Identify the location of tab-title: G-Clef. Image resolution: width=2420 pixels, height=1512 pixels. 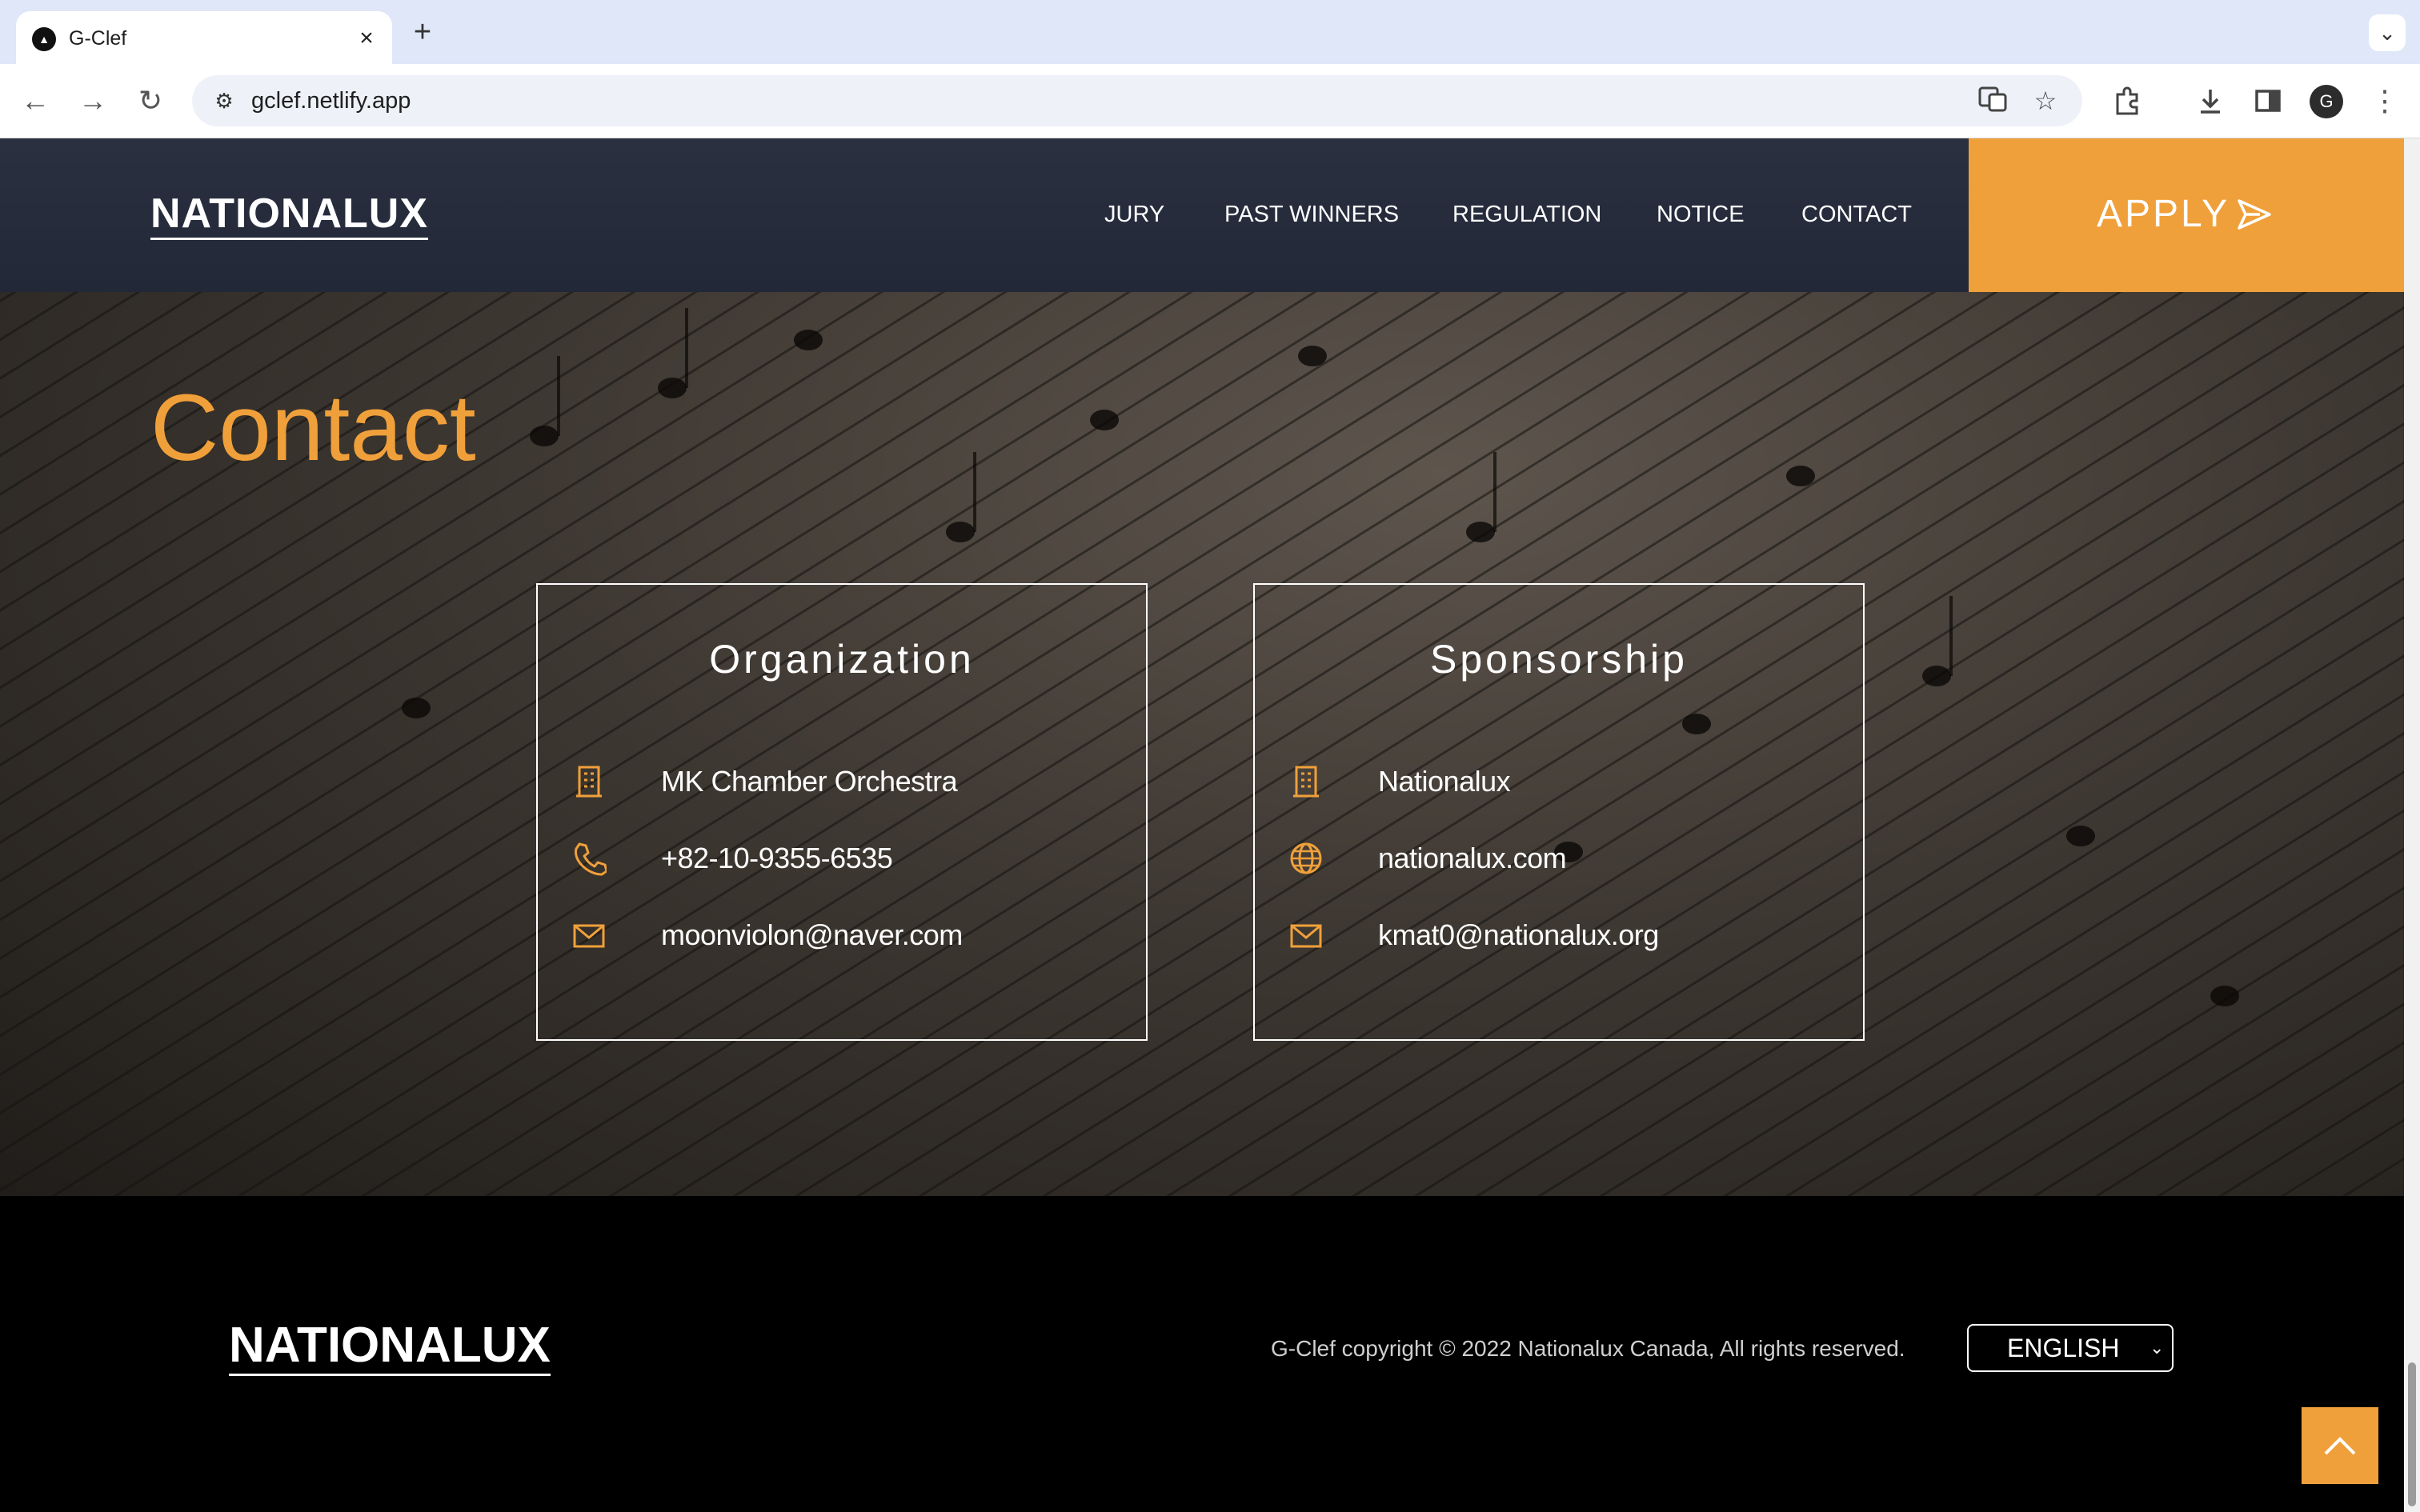
(98, 38).